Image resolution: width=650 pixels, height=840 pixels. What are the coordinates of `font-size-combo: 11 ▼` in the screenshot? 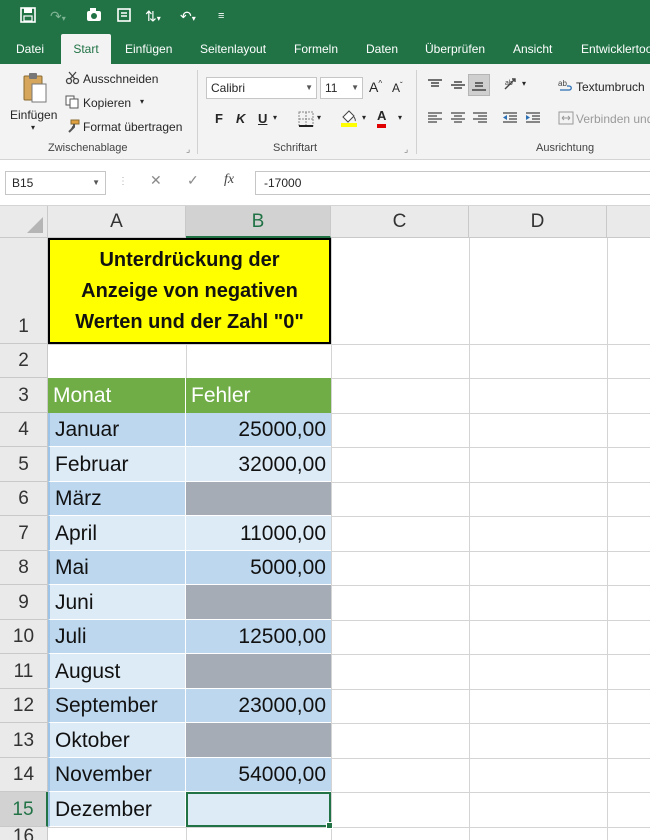 It's located at (341, 88).